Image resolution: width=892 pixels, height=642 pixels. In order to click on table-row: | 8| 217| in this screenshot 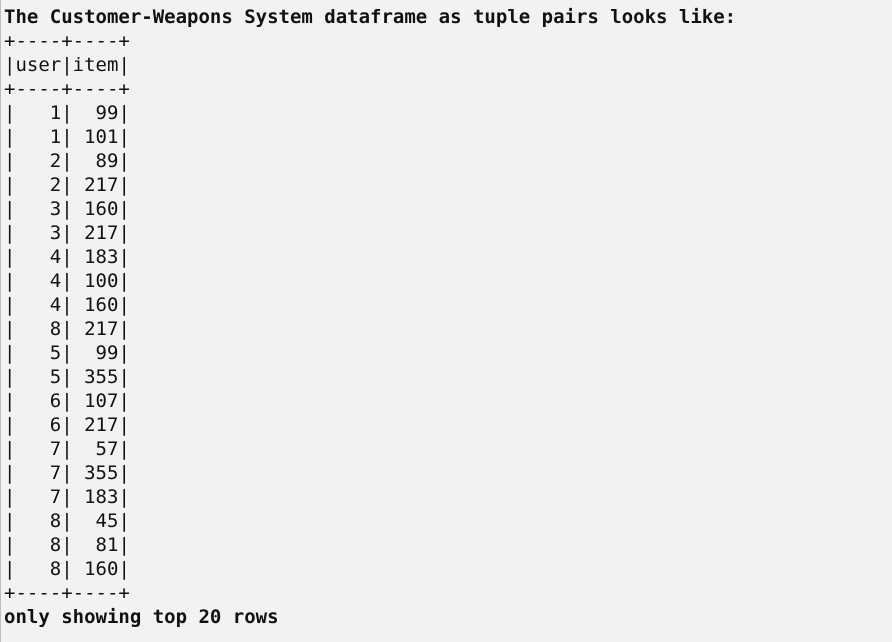, I will do `click(67, 329)`.